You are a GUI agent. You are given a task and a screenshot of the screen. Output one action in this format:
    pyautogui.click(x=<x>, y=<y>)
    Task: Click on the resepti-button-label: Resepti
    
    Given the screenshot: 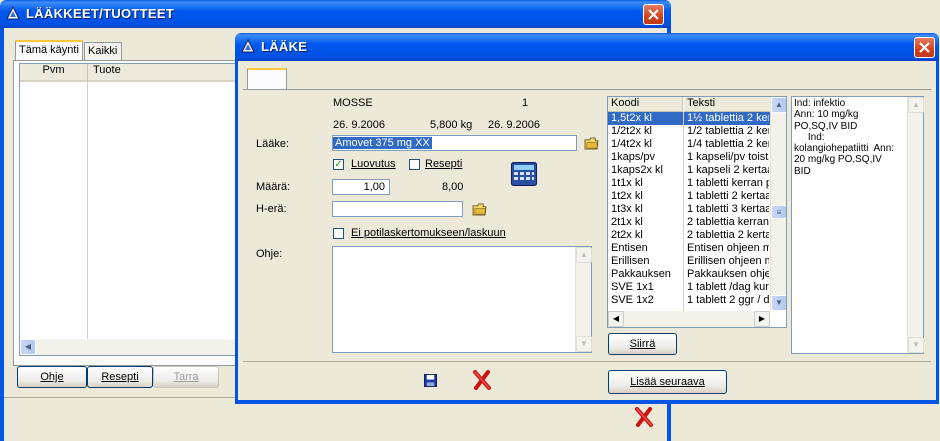 What is the action you would take?
    pyautogui.click(x=120, y=377)
    